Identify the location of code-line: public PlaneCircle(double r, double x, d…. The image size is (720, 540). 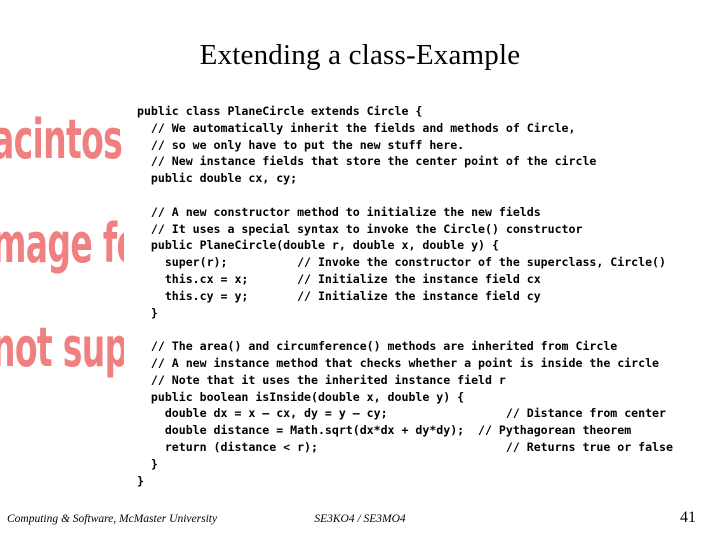
(318, 245).